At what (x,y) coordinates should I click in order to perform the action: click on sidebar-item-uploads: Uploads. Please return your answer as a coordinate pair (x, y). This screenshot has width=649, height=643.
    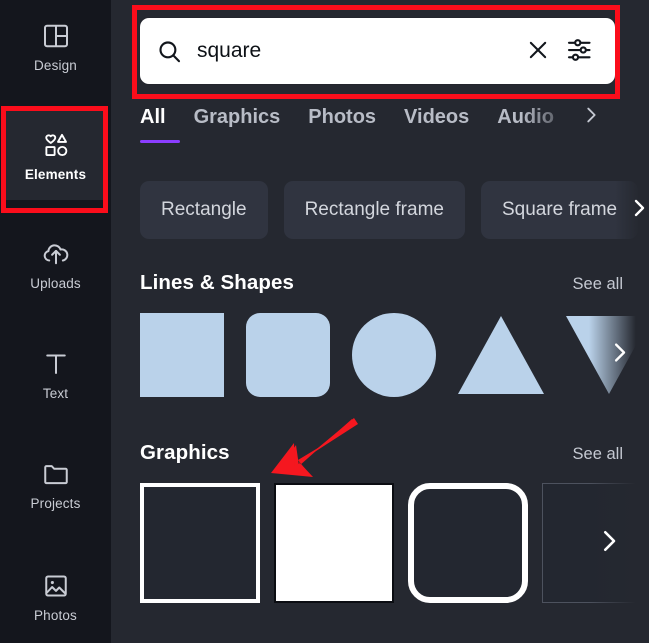
    Looking at the image, I should click on (55, 264).